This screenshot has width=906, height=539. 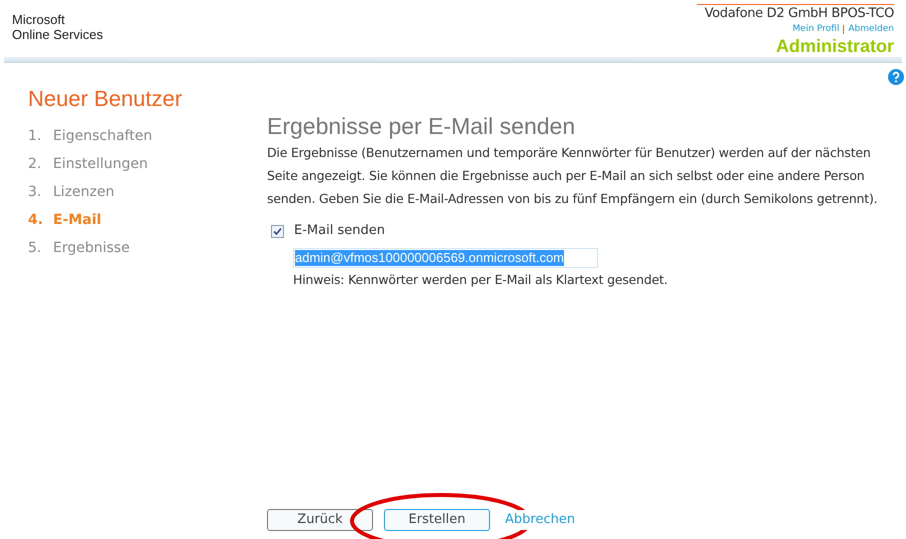 What do you see at coordinates (277, 231) in the screenshot?
I see `checkbox` at bounding box center [277, 231].